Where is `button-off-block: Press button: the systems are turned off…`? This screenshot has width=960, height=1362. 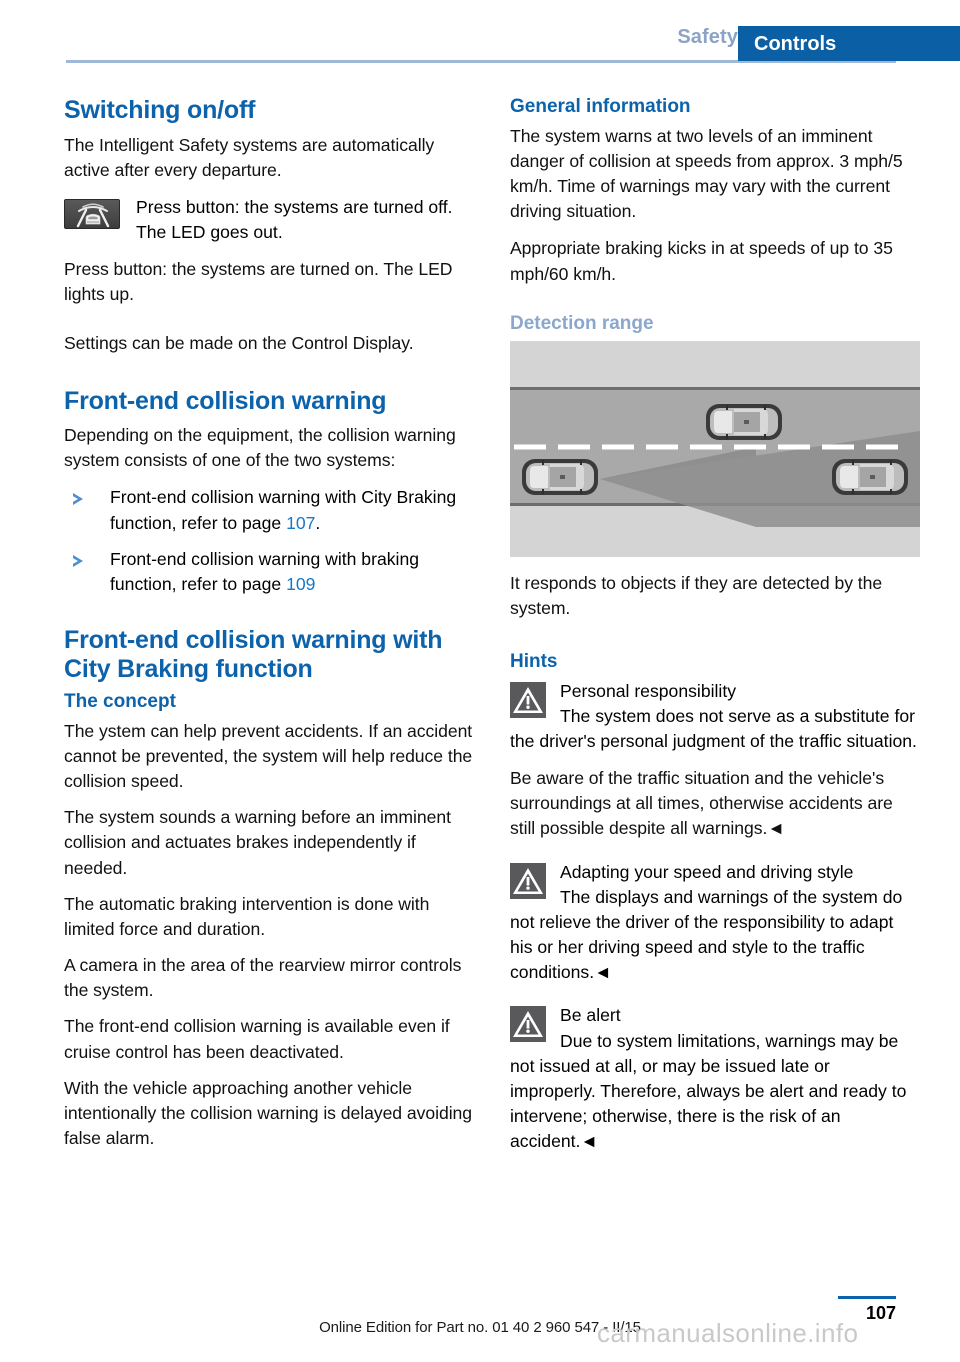 button-off-block: Press button: the systems are turned off… is located at coordinates (269, 220).